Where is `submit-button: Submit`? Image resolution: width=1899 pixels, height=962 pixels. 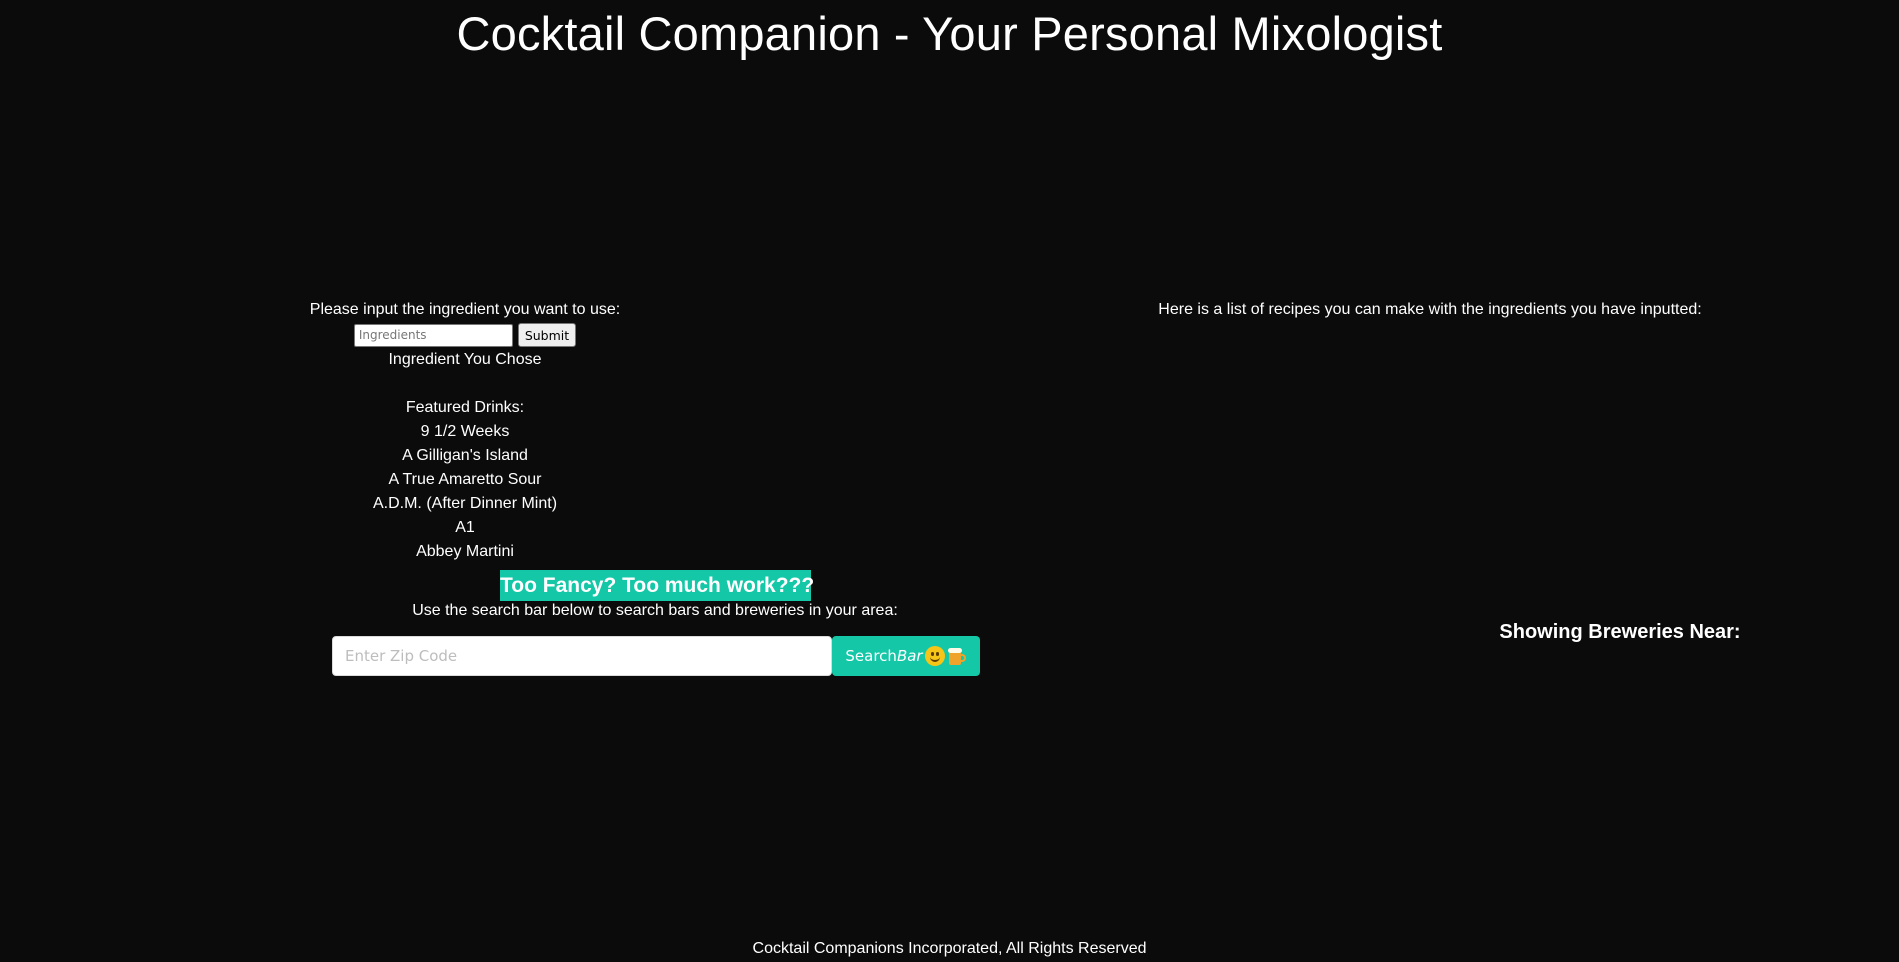 submit-button: Submit is located at coordinates (547, 335).